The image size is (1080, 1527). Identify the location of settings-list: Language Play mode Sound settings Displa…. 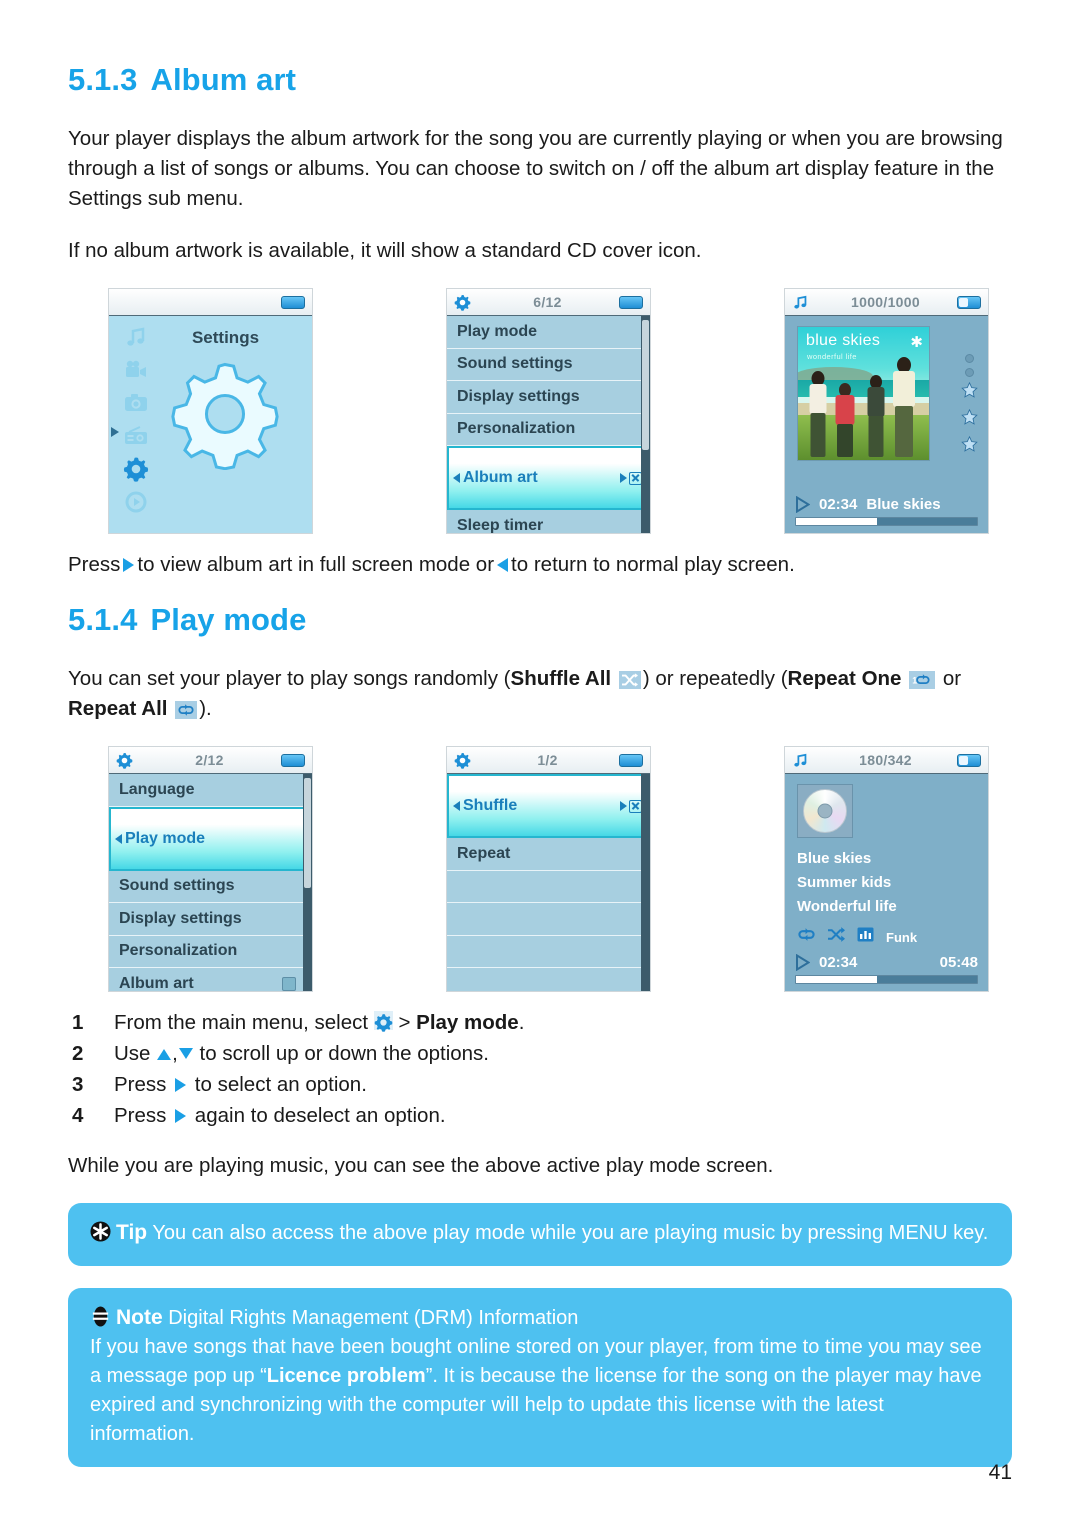
(210, 882).